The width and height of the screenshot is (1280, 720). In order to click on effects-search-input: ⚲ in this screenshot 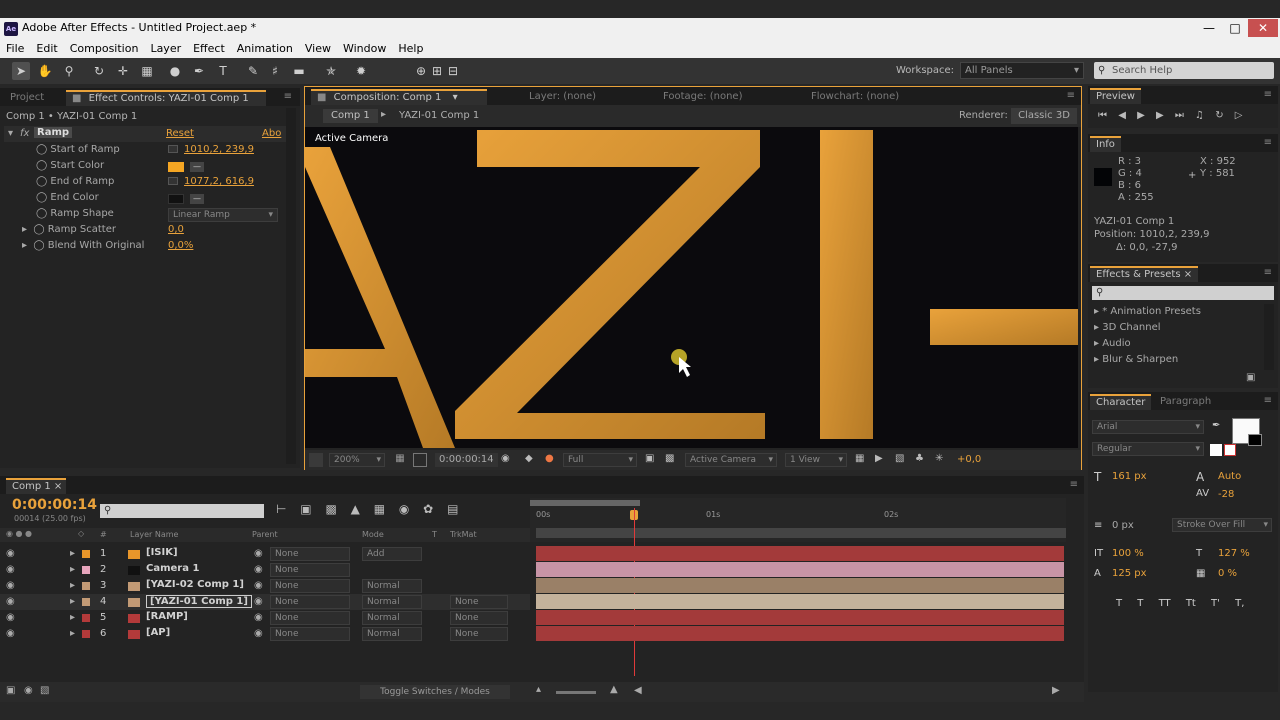, I will do `click(1183, 293)`.